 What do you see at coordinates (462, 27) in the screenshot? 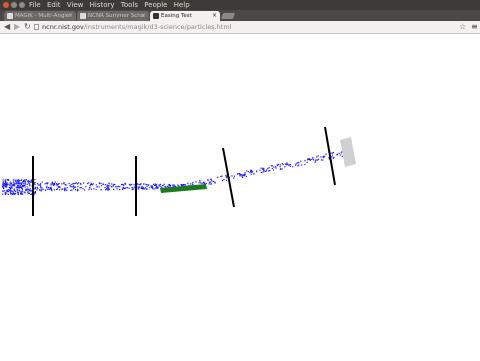
I see `bookmark-star-icon: ☆` at bounding box center [462, 27].